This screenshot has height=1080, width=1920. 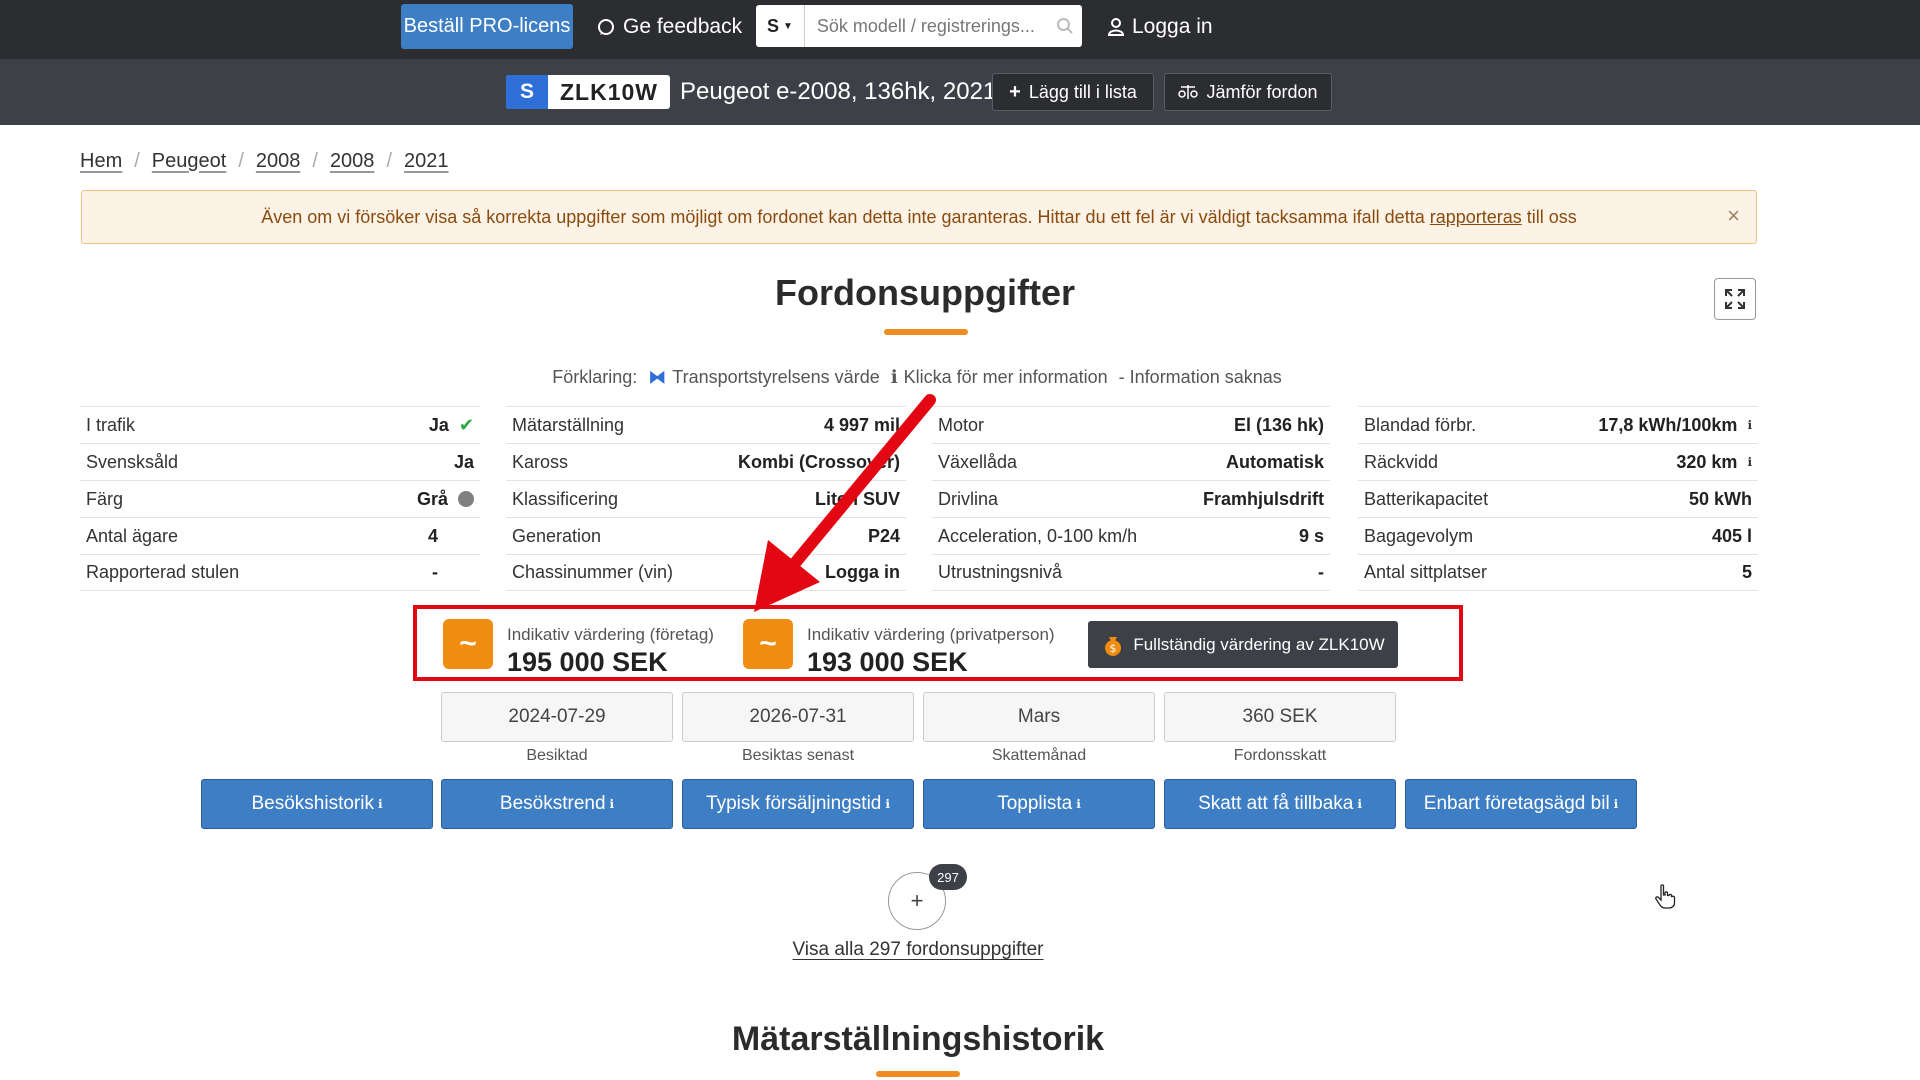 What do you see at coordinates (595, 377) in the screenshot?
I see `legend-prefix: Förklaring:` at bounding box center [595, 377].